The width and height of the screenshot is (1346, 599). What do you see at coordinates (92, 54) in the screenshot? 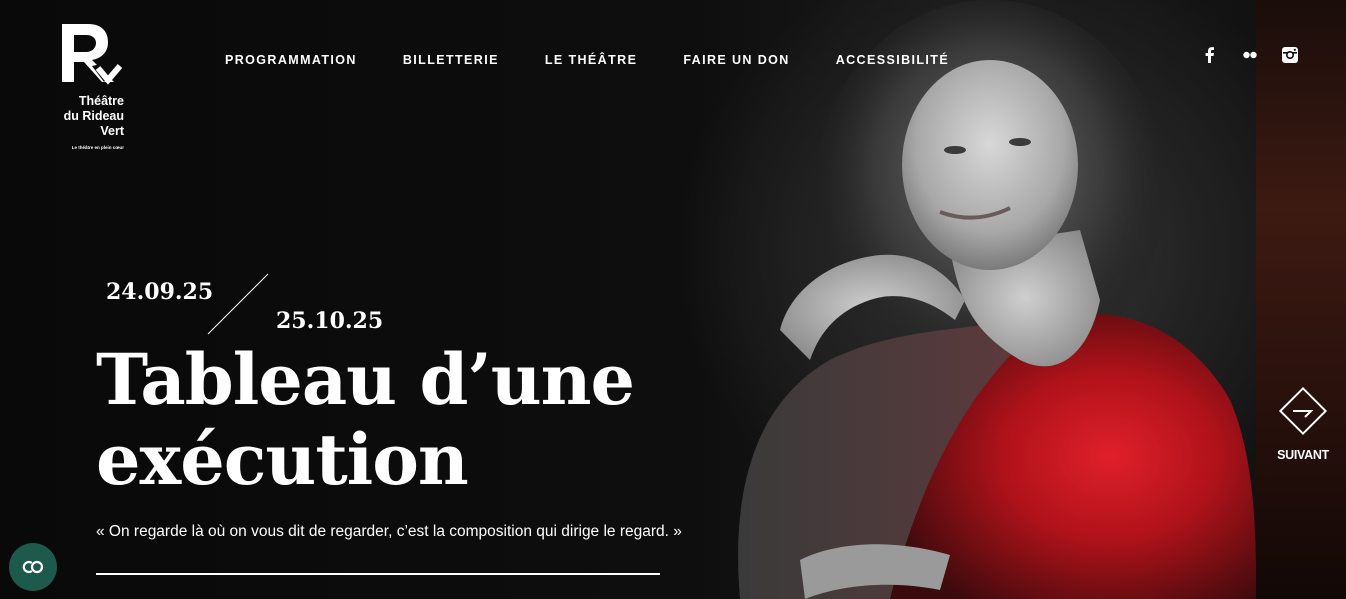
I see `logo-mark-icon` at bounding box center [92, 54].